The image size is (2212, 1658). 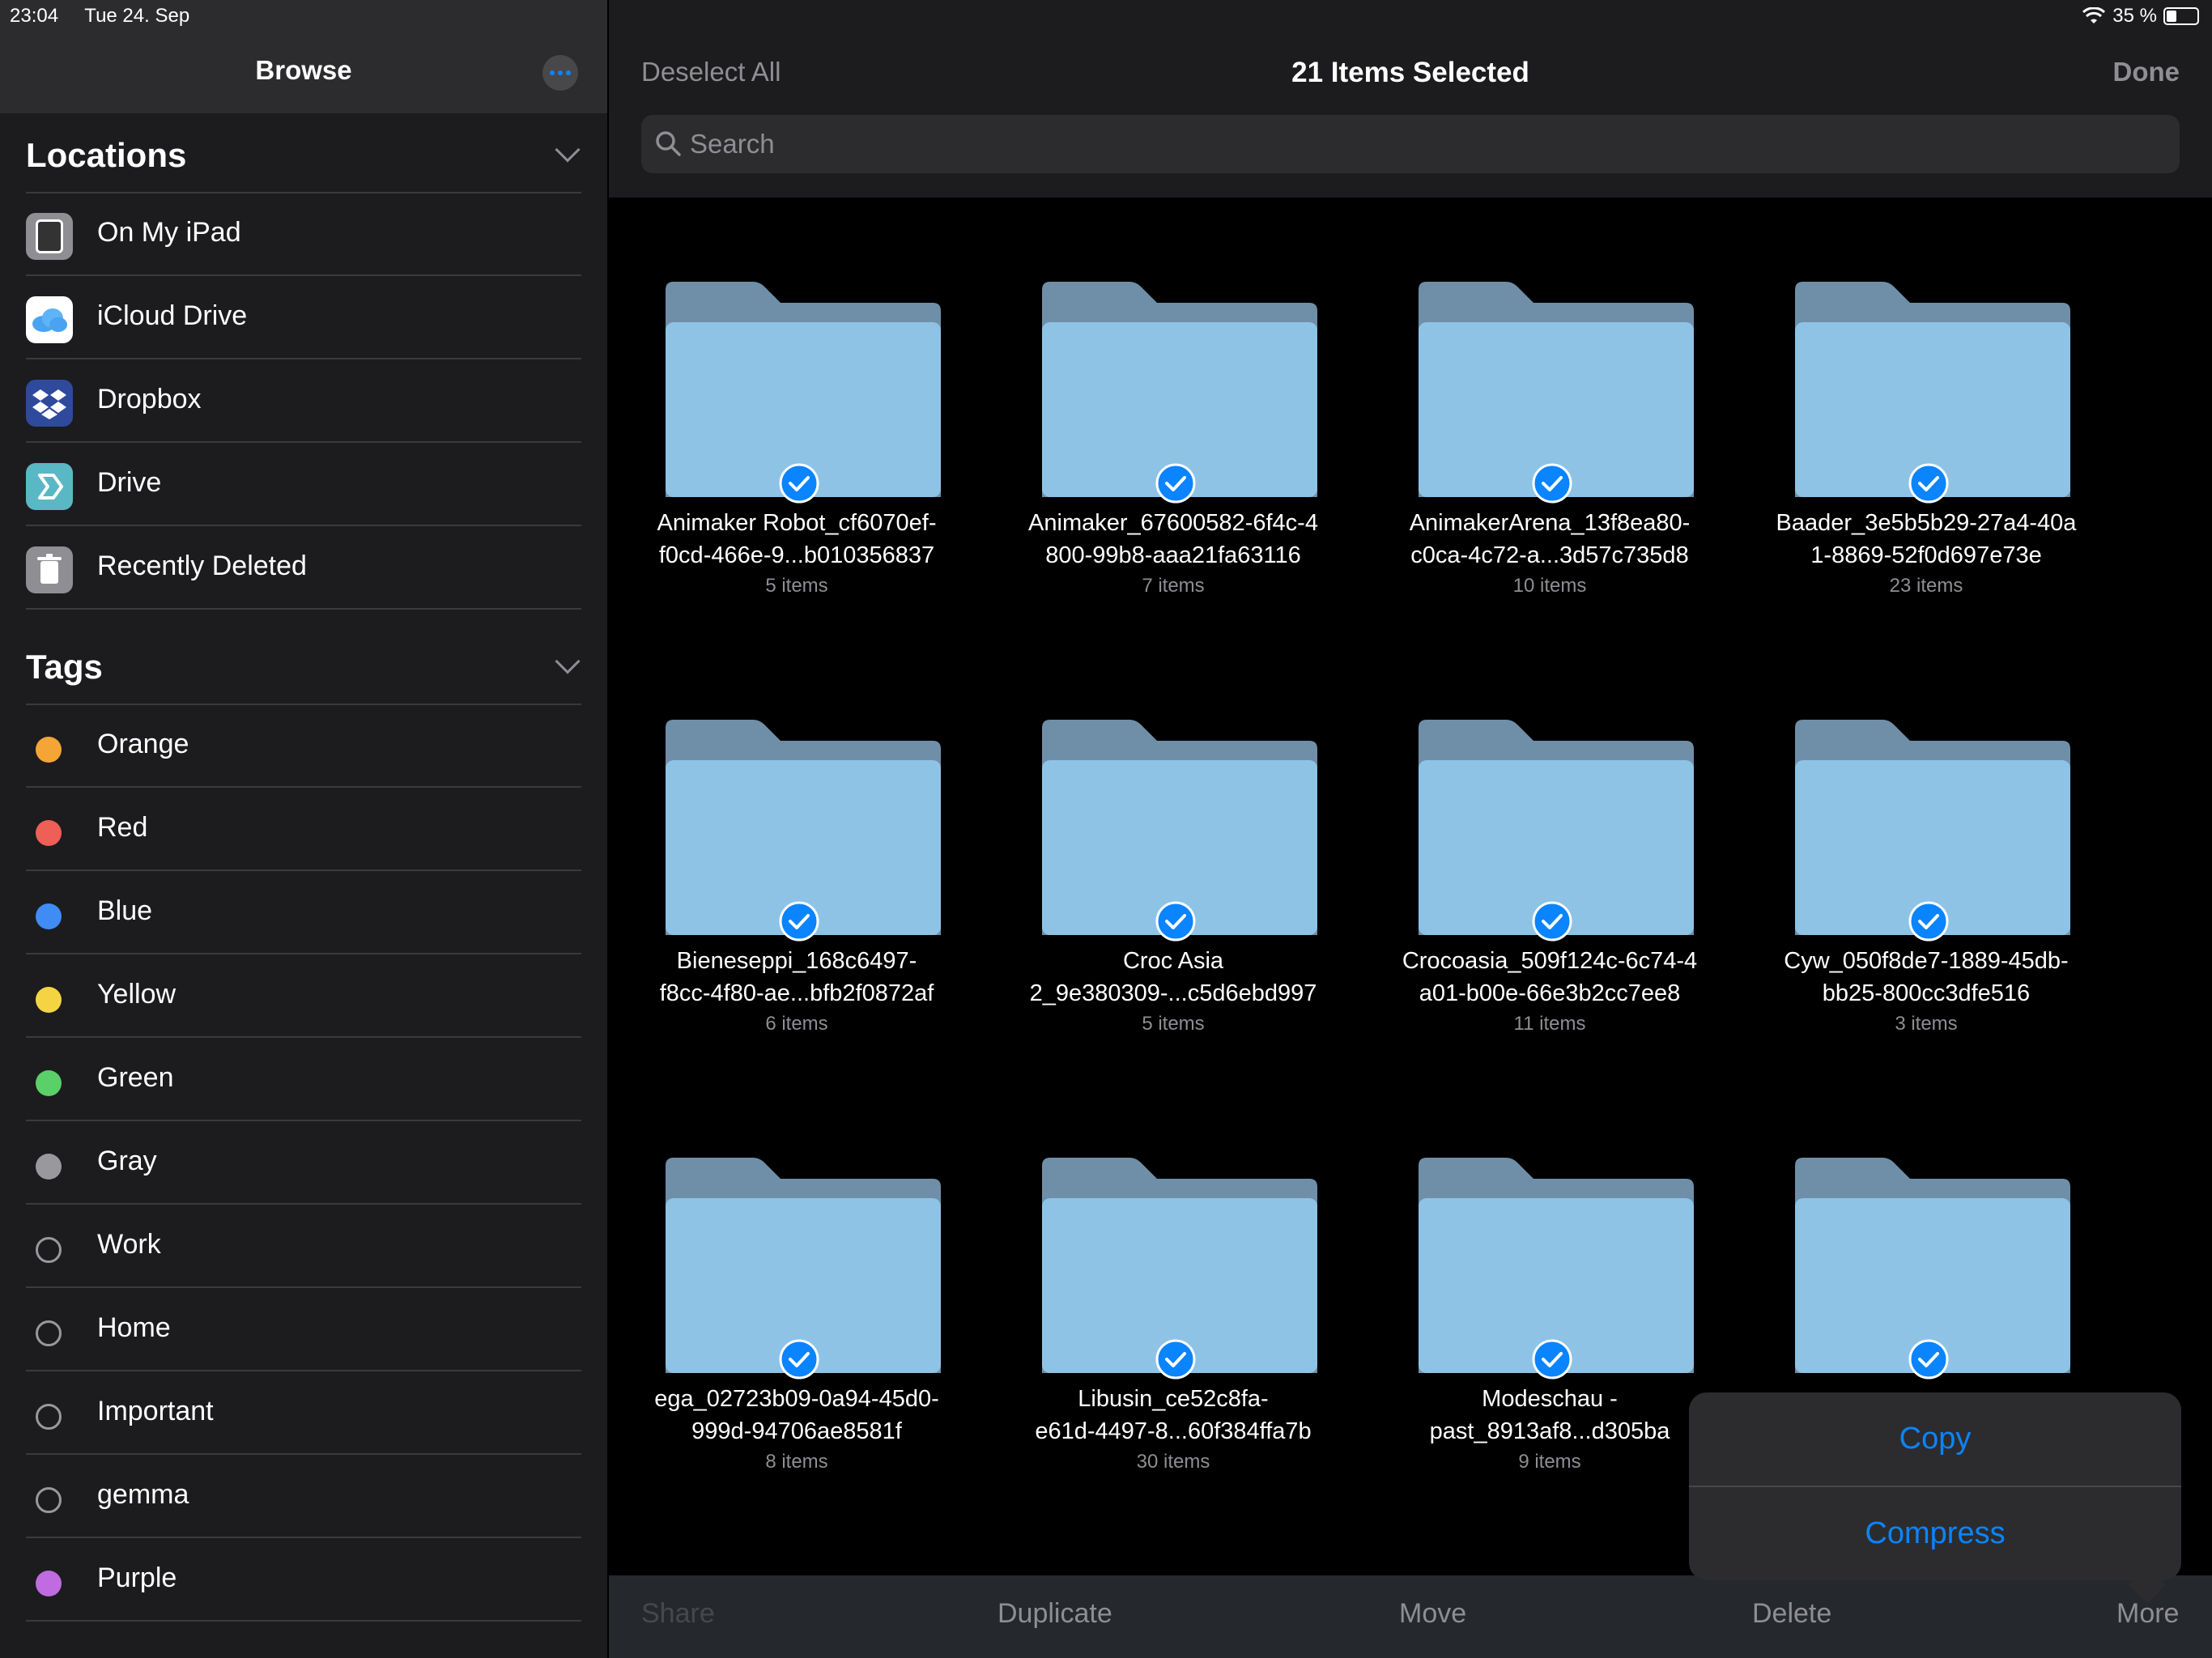 I want to click on tag-label: Work, so click(x=129, y=1244).